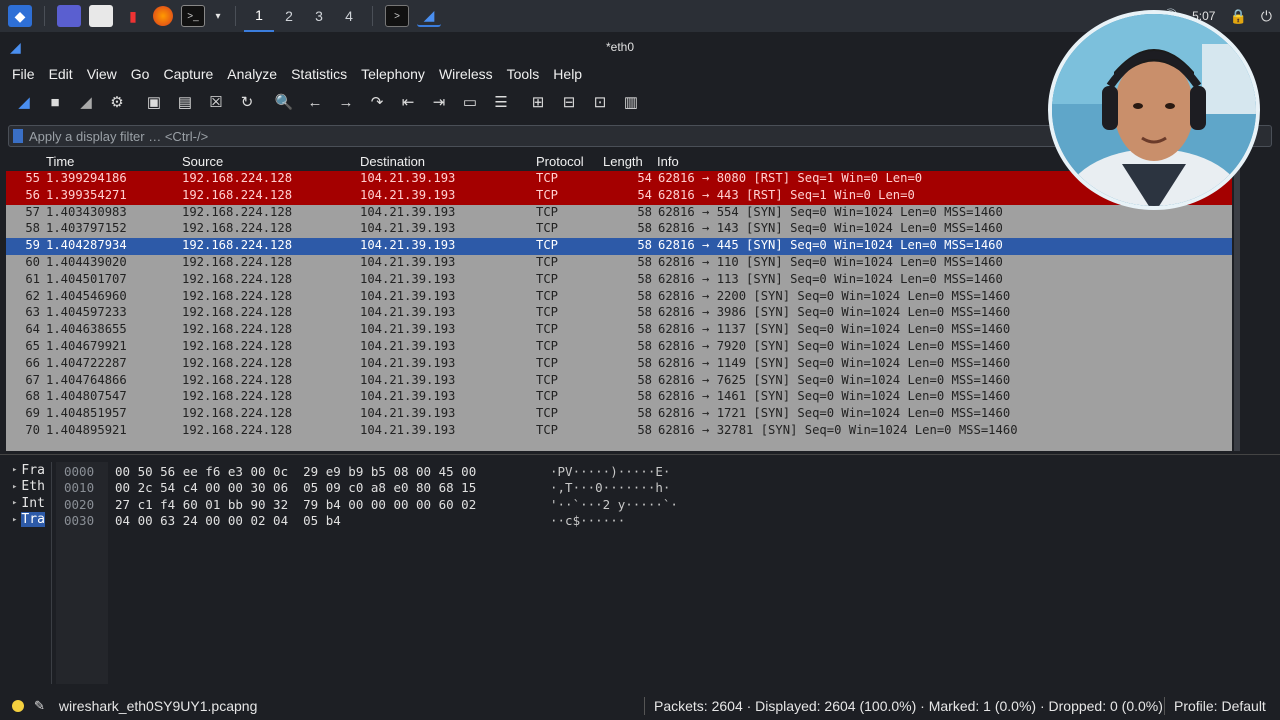 This screenshot has width=1280, height=720. Describe the element at coordinates (140, 74) in the screenshot. I see `menu-go: Go` at that location.